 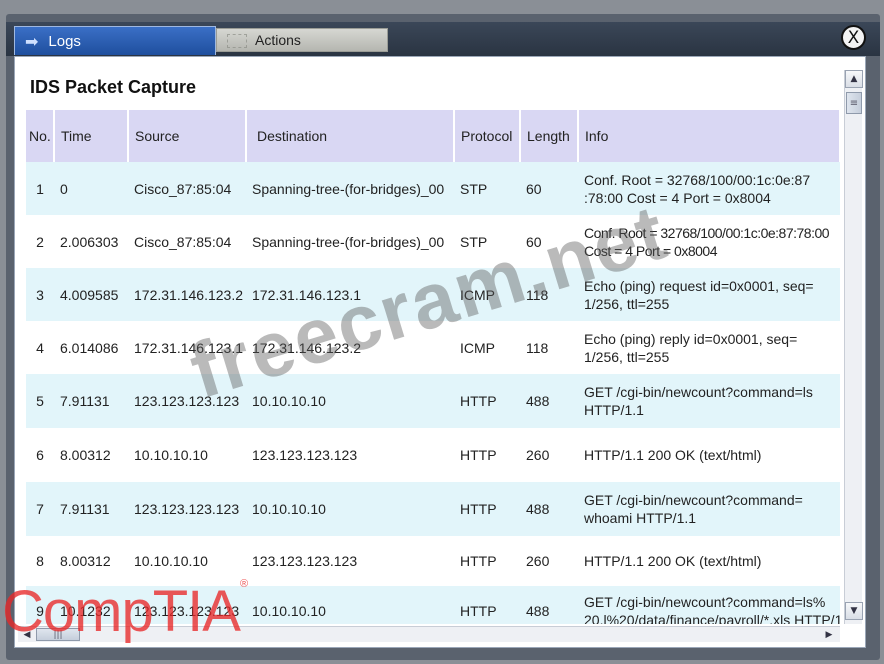 What do you see at coordinates (187, 294) in the screenshot?
I see `cell-source: 172.31.146.123.2` at bounding box center [187, 294].